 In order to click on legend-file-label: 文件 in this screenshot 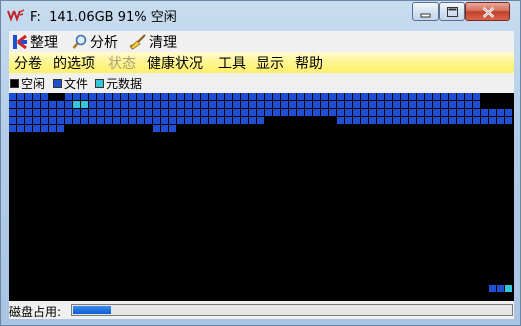, I will do `click(76, 84)`.